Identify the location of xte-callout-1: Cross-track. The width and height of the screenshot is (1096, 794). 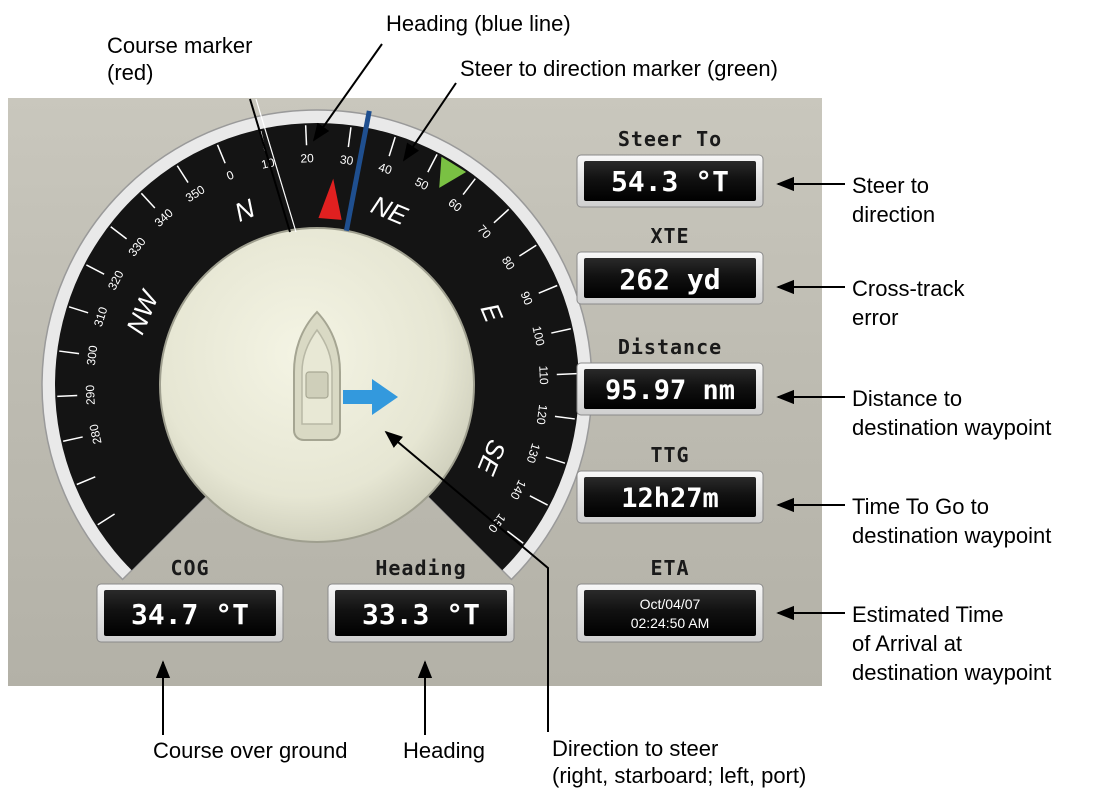
(908, 288).